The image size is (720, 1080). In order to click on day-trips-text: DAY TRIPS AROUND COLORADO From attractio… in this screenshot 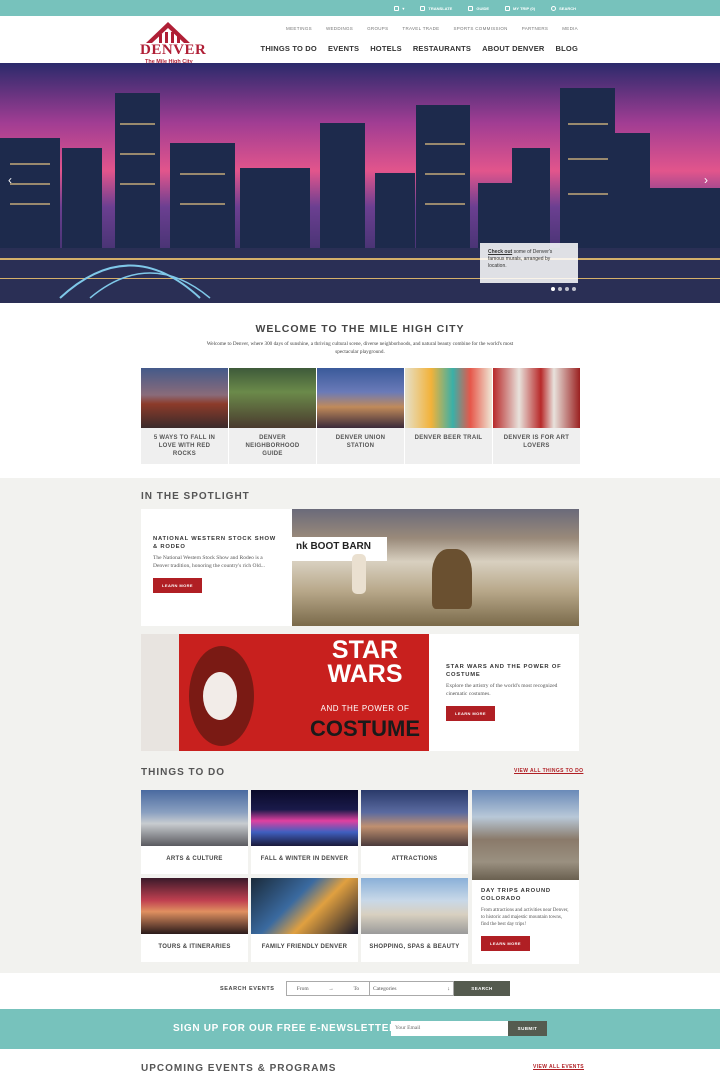, I will do `click(526, 920)`.